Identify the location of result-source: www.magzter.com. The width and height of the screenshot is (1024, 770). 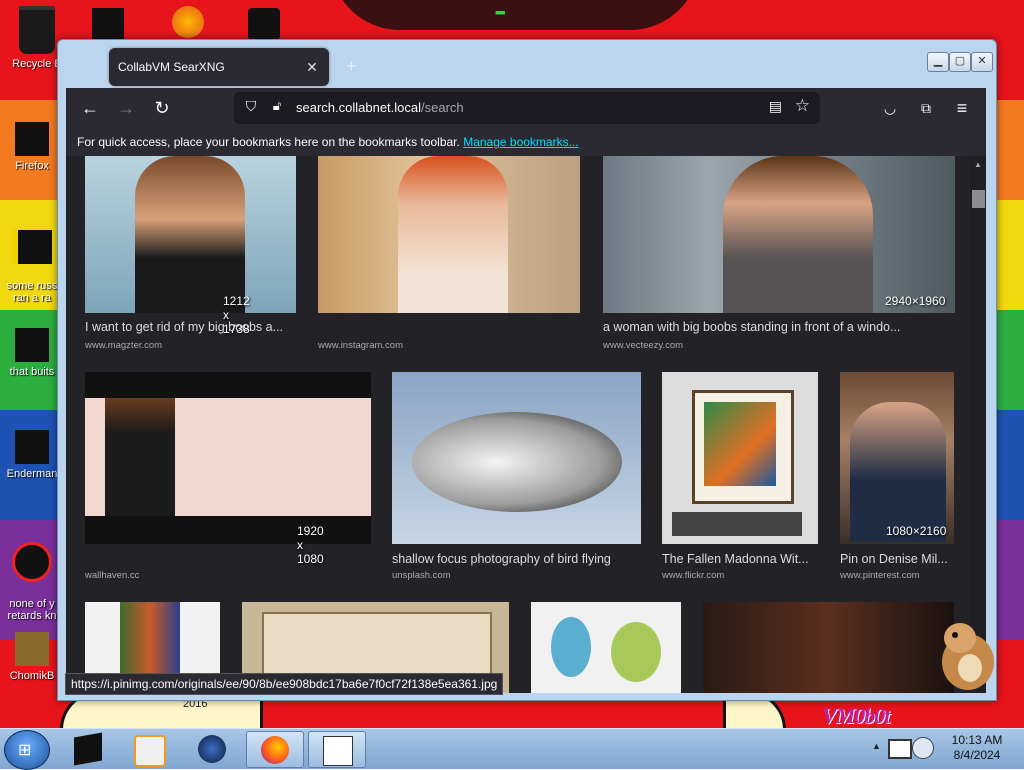
(124, 345).